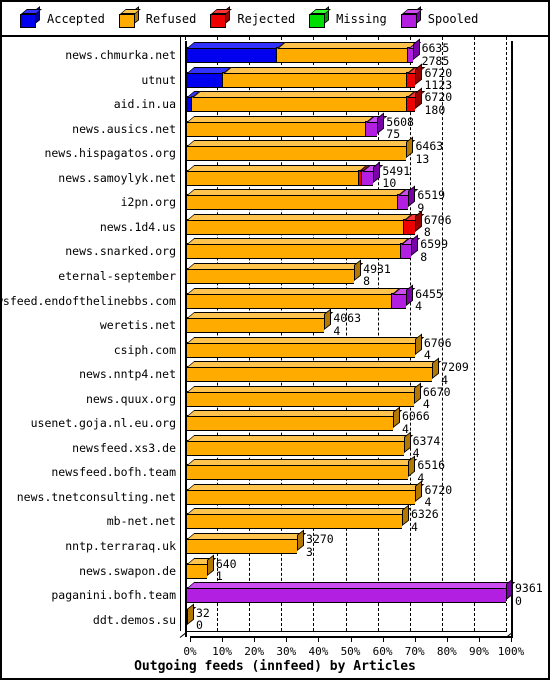 The height and width of the screenshot is (680, 550). Describe the element at coordinates (275, 519) in the screenshot. I see `bar-row: 6326 4` at that location.